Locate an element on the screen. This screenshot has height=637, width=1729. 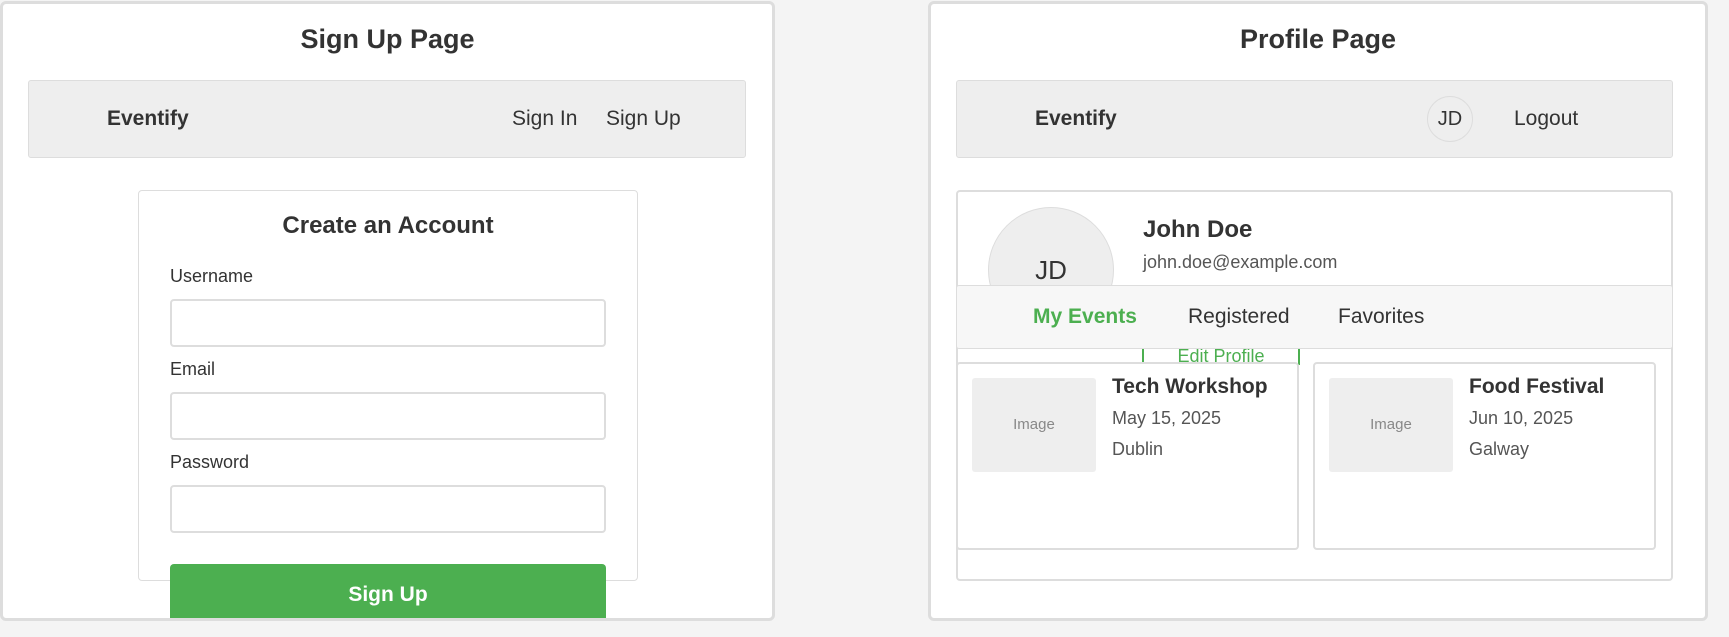
tab-my-events: My Events is located at coordinates (1085, 317).